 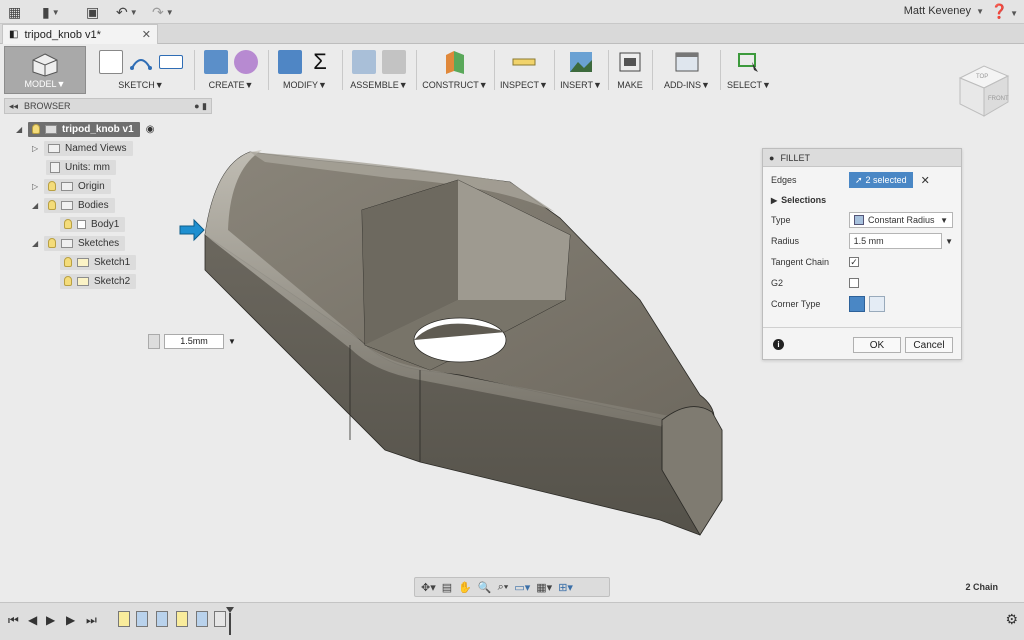 What do you see at coordinates (581, 62) in the screenshot?
I see `image-icon` at bounding box center [581, 62].